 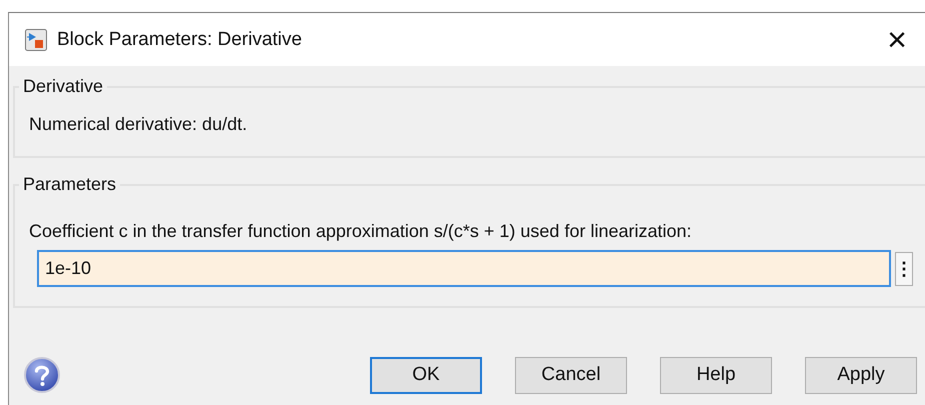 What do you see at coordinates (464, 268) in the screenshot?
I see `input-field: 1e-10` at bounding box center [464, 268].